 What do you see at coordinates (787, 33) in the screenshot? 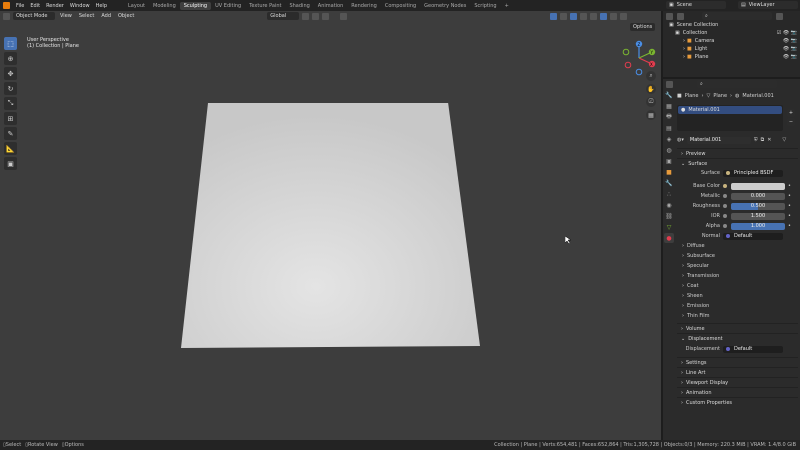
I see `visibility-checkbox-icon: ☑ 👁 📷` at bounding box center [787, 33].